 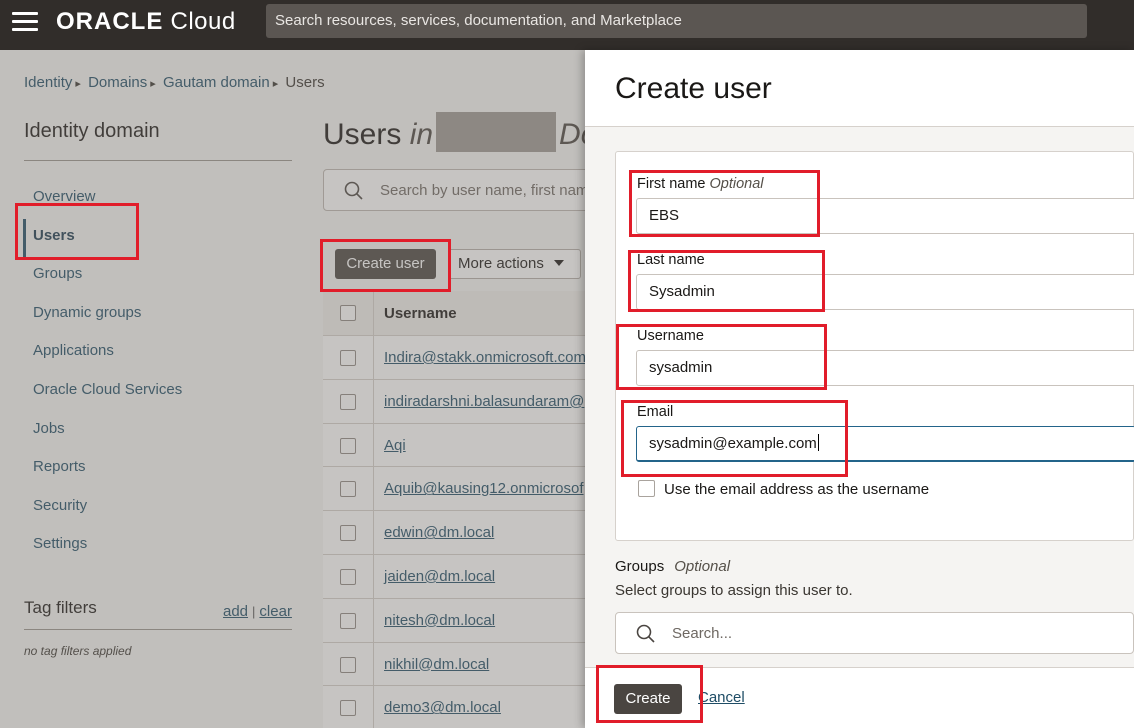 I want to click on breadcrumb-domains: Domains, so click(x=117, y=82).